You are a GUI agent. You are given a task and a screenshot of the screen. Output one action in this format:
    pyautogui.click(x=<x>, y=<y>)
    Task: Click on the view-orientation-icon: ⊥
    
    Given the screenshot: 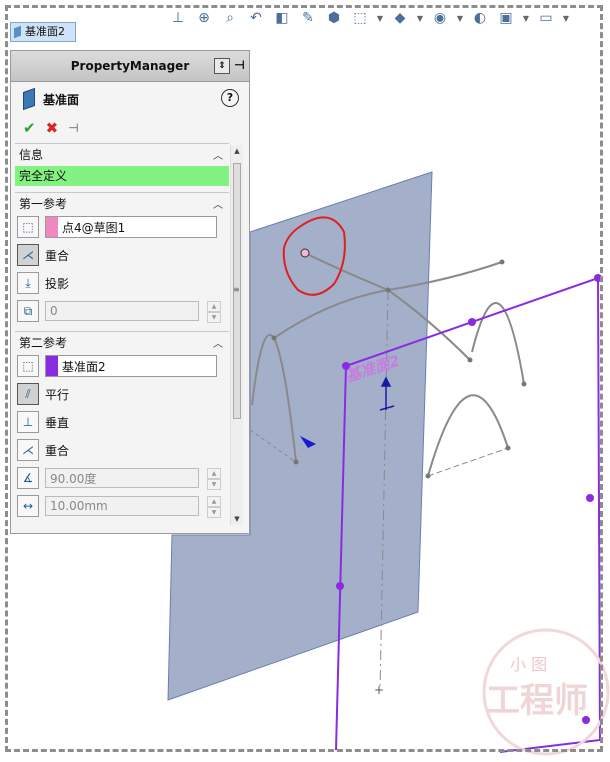 What is the action you would take?
    pyautogui.click(x=178, y=18)
    